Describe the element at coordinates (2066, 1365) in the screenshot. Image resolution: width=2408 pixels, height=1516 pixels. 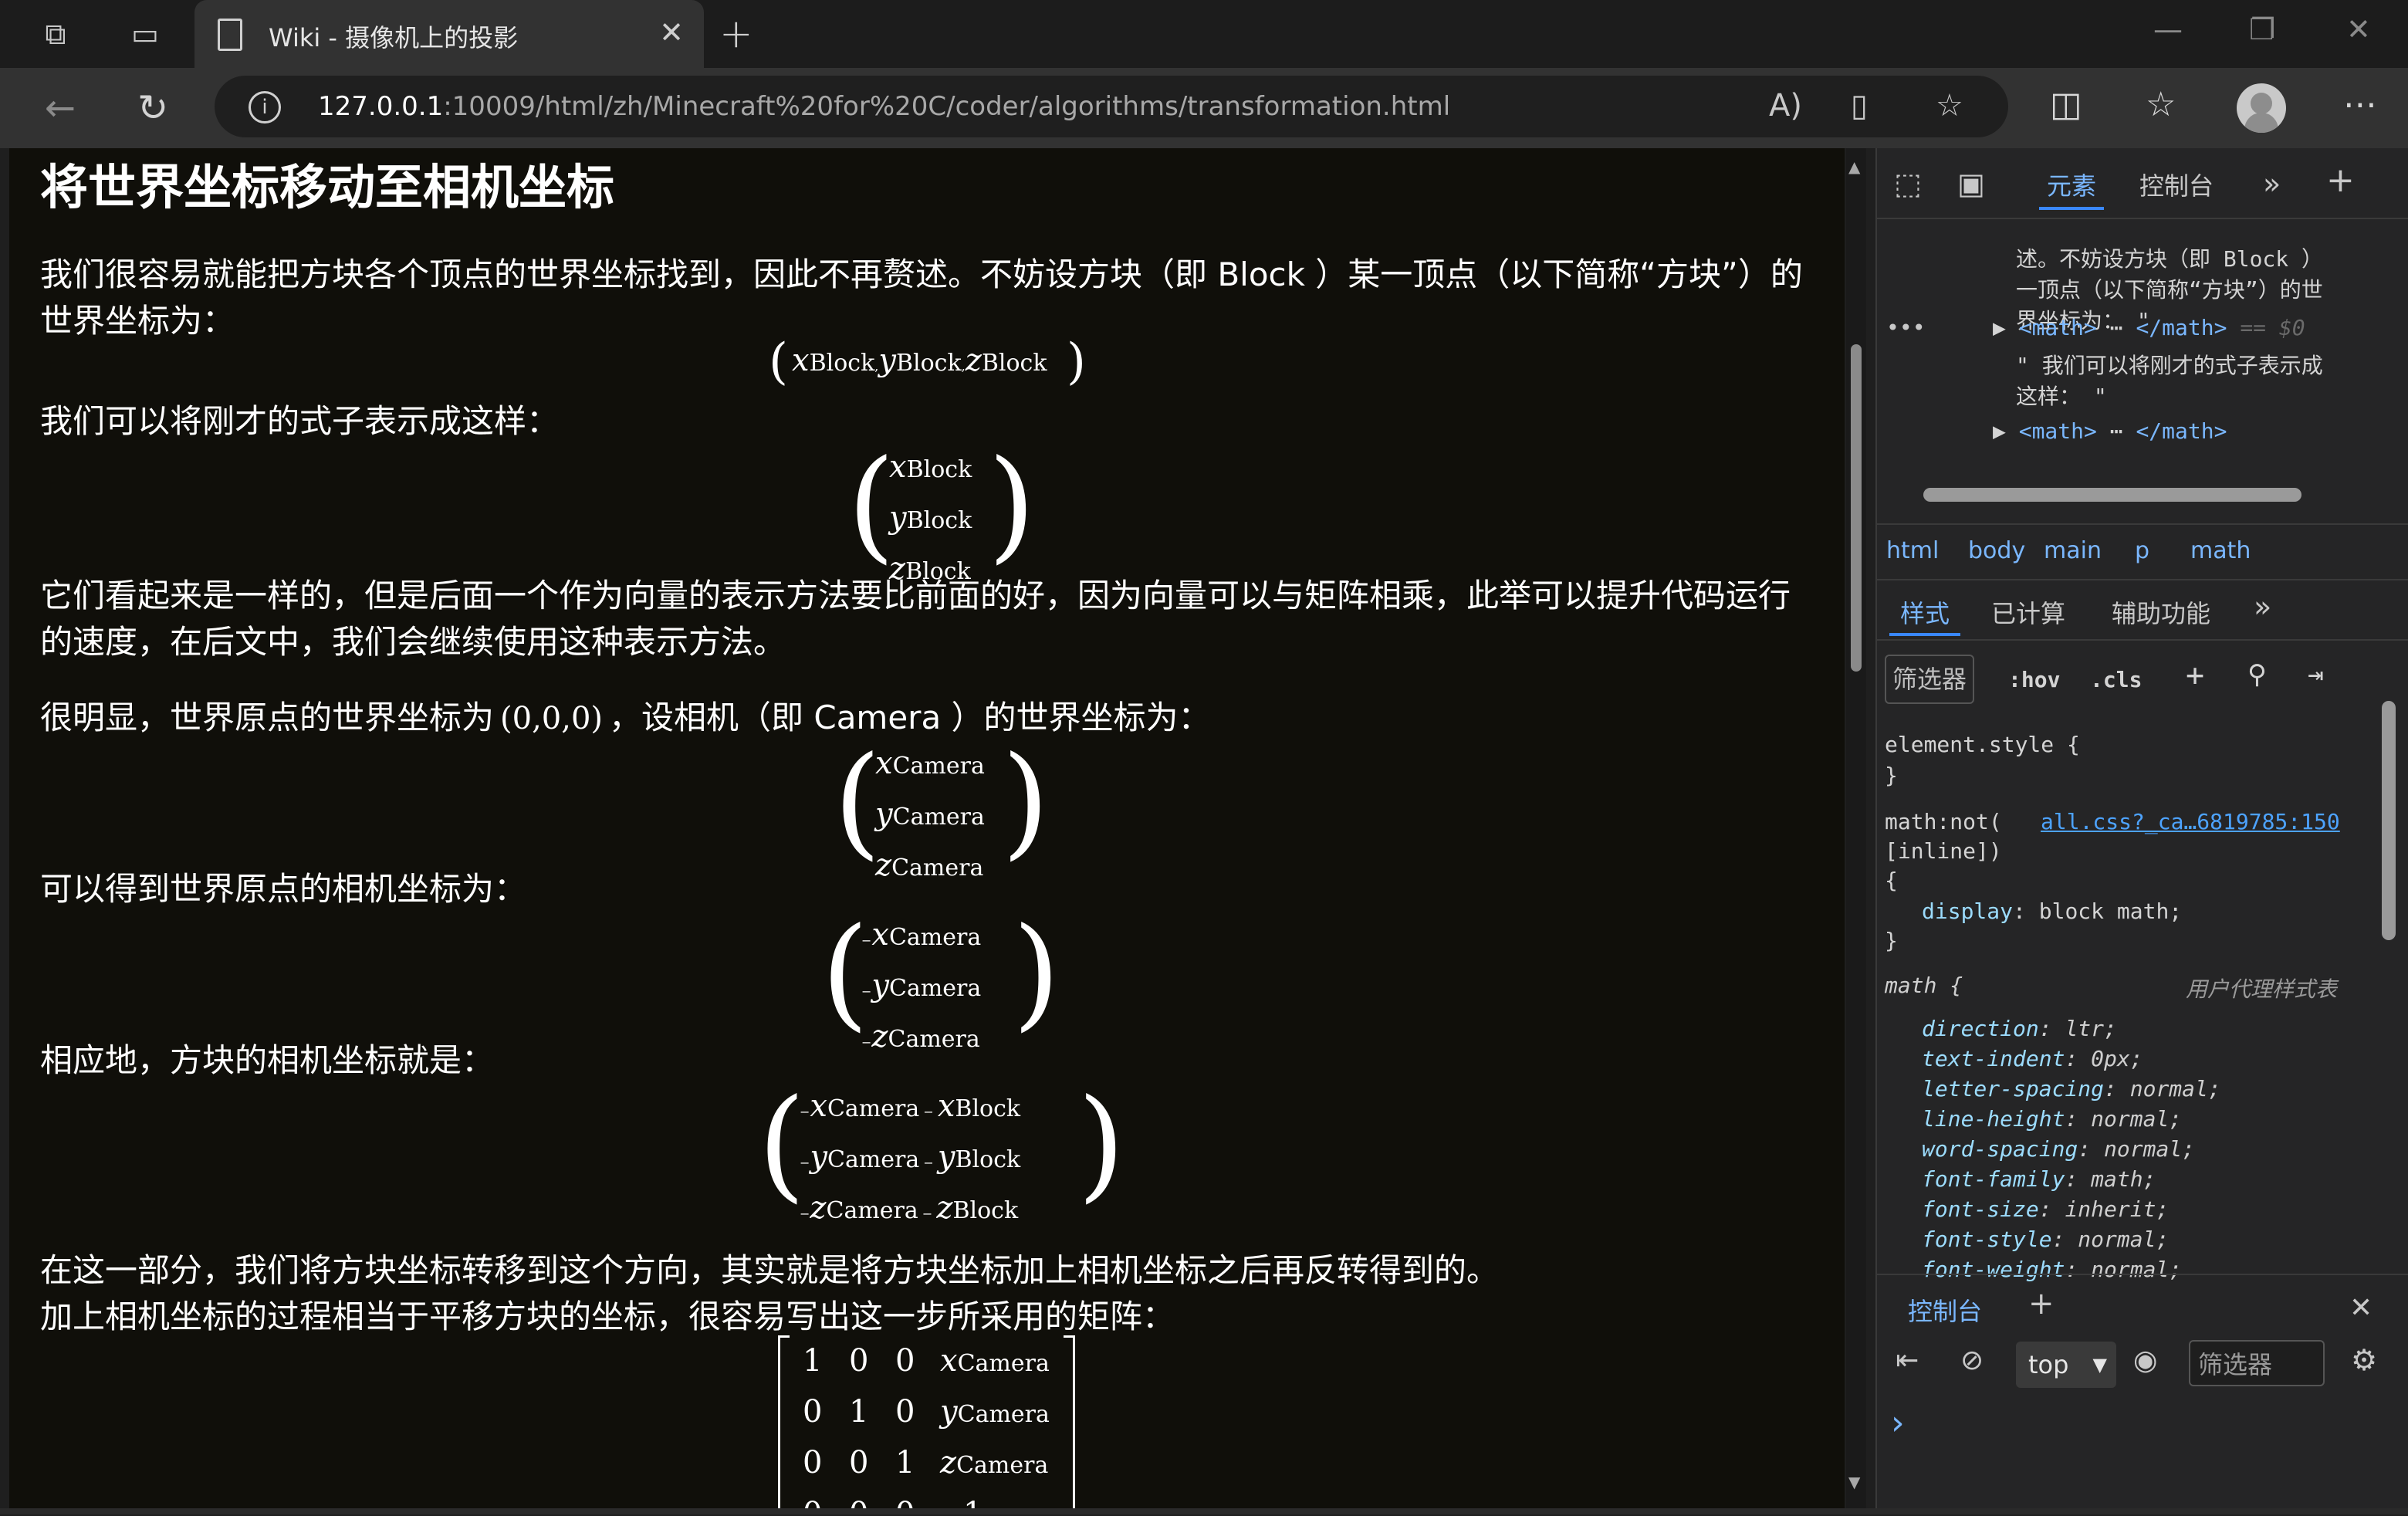
I see `context-select: top ▼` at that location.